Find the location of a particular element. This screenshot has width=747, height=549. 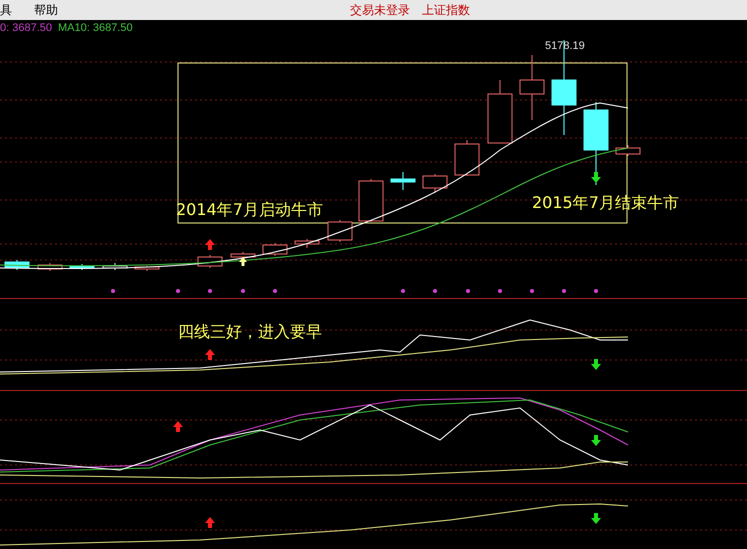

menu-item: 帮助 is located at coordinates (46, 10).